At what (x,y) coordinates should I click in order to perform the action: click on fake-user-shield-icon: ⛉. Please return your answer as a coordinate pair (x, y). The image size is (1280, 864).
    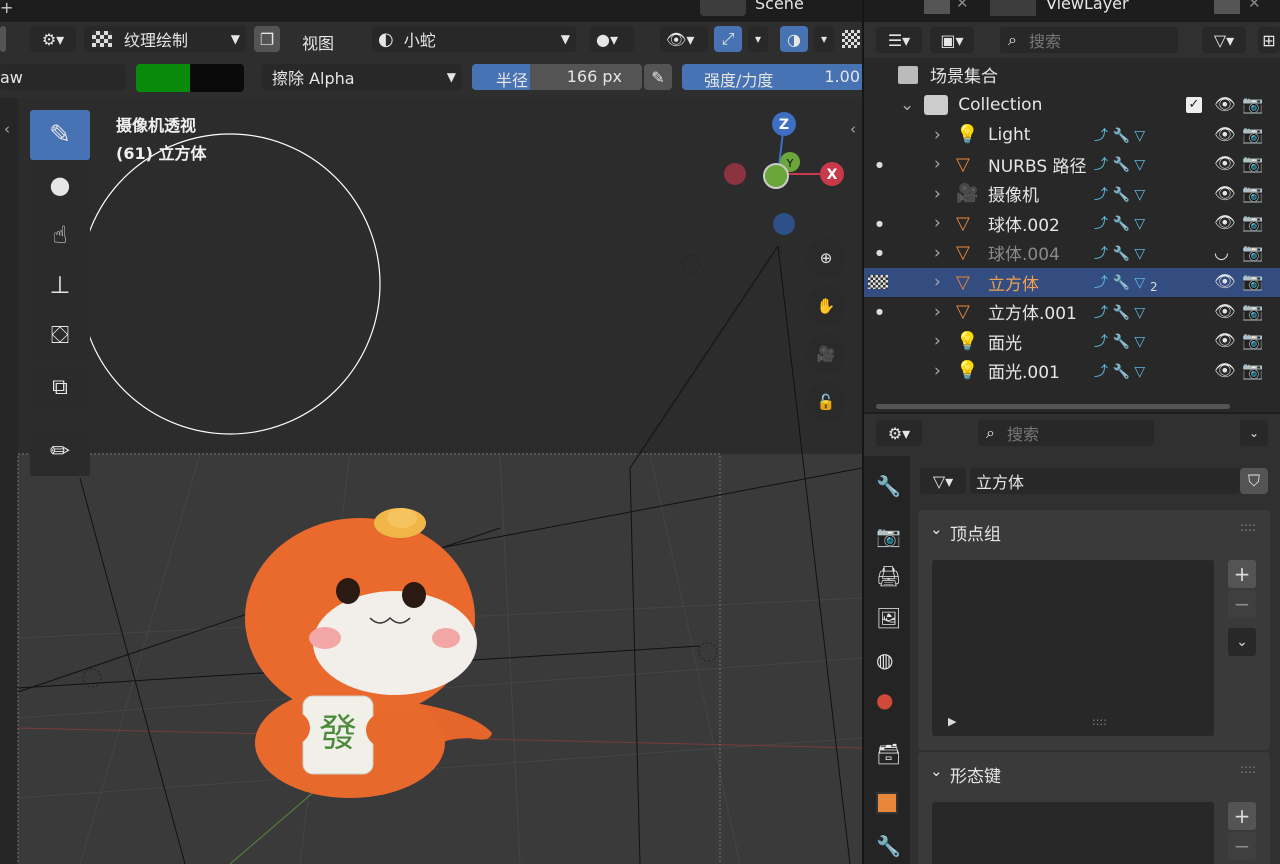
    Looking at the image, I should click on (1254, 481).